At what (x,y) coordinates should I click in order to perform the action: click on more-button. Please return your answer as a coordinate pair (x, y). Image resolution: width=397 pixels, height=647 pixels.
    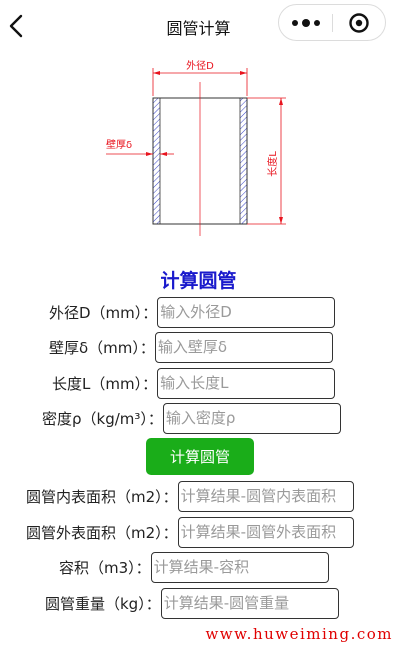
    Looking at the image, I should click on (305, 22).